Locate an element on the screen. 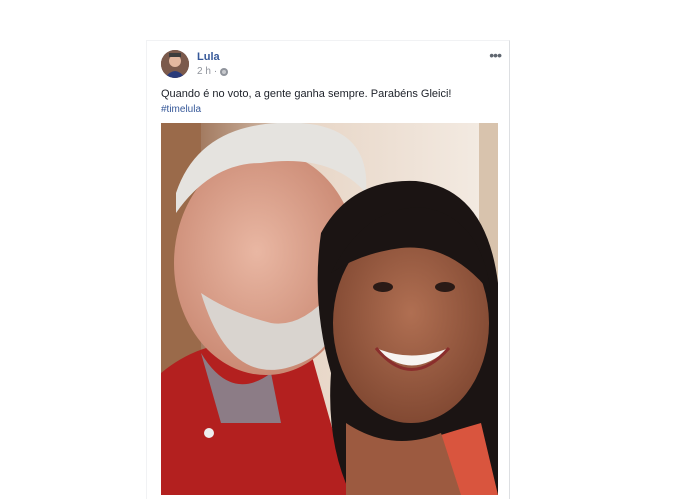  post-timestamp: 2 h is located at coordinates (204, 71).